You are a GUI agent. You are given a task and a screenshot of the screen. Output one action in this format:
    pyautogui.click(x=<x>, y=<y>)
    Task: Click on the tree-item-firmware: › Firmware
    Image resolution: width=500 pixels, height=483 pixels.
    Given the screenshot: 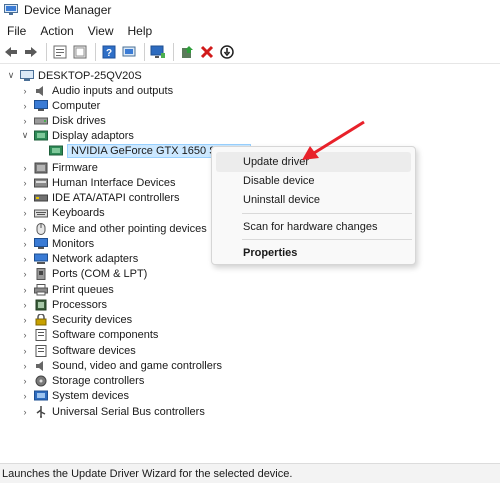 What is the action you would take?
    pyautogui.click(x=59, y=167)
    